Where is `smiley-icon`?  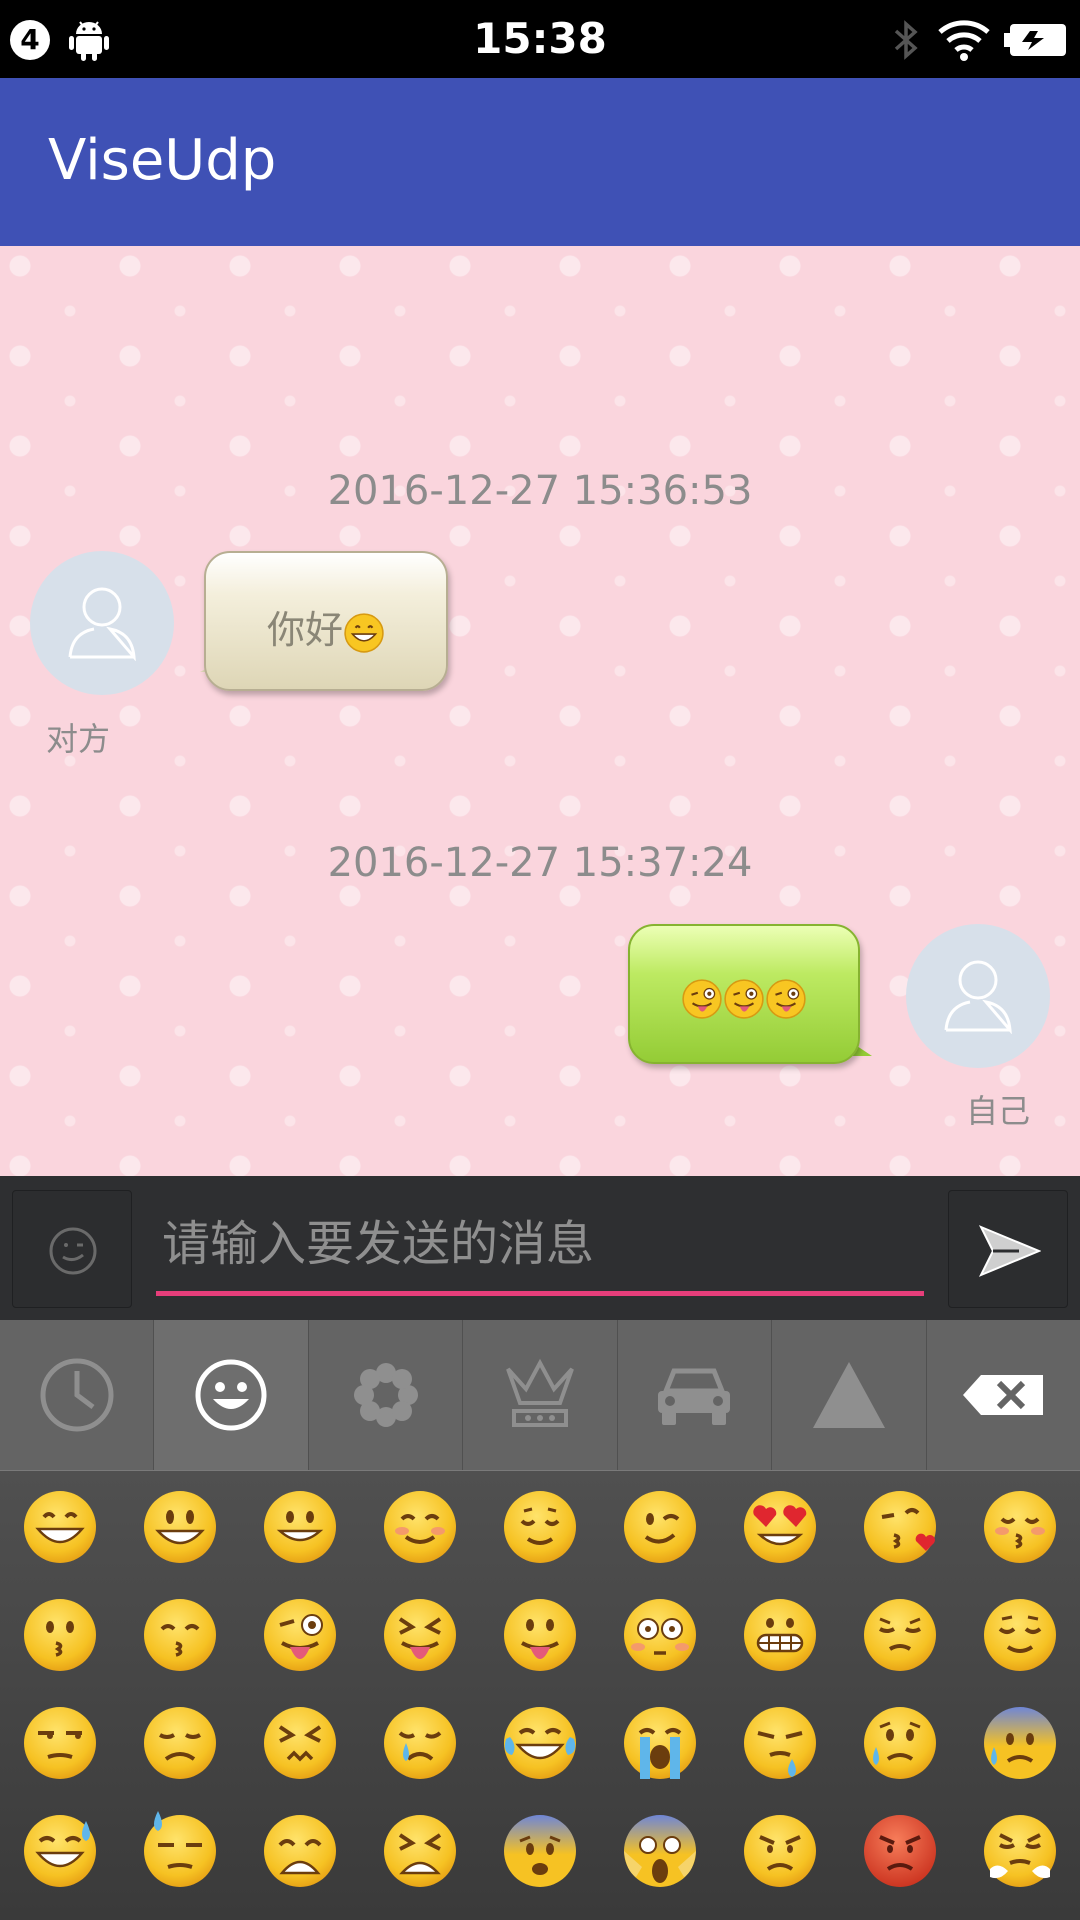
smiley-icon is located at coordinates (231, 1395).